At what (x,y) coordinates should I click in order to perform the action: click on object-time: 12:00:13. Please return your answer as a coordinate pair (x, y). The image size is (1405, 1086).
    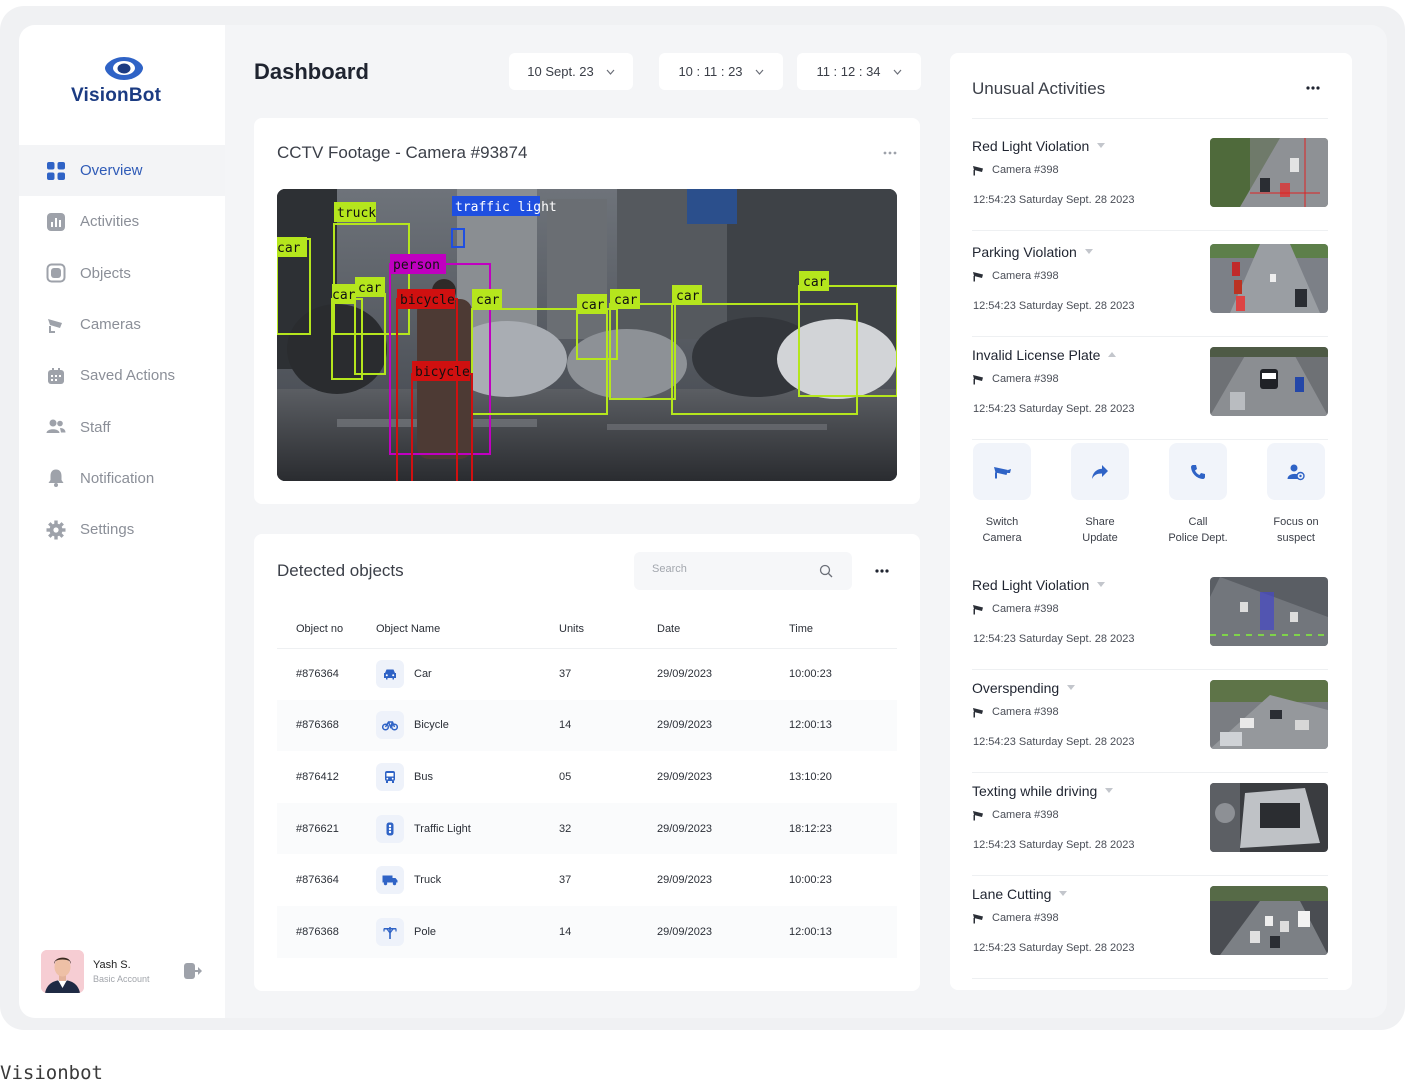
    Looking at the image, I should click on (843, 725).